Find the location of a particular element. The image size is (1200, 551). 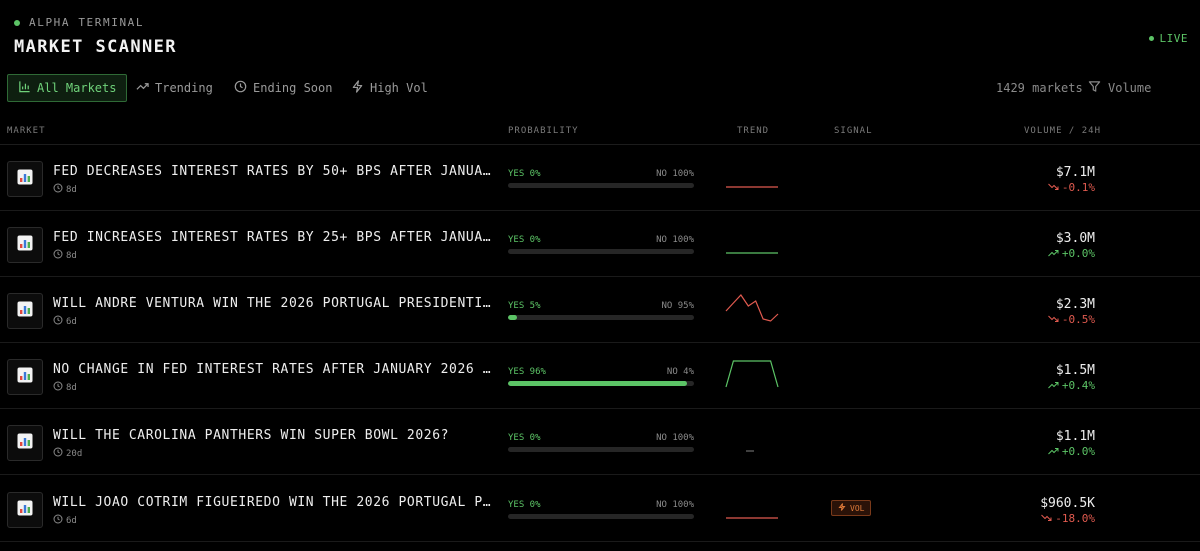

yes-probability: YES 0% is located at coordinates (524, 240).